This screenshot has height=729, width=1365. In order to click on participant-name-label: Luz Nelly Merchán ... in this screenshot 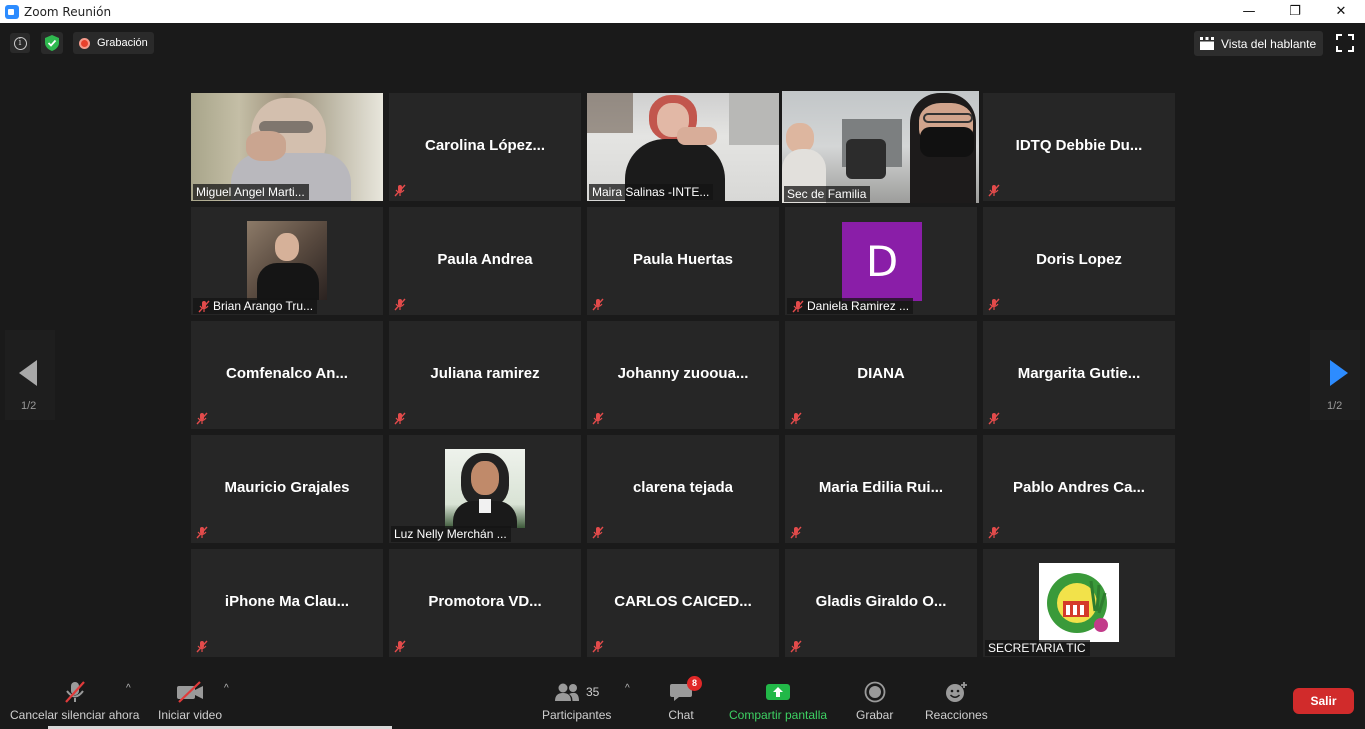, I will do `click(451, 534)`.